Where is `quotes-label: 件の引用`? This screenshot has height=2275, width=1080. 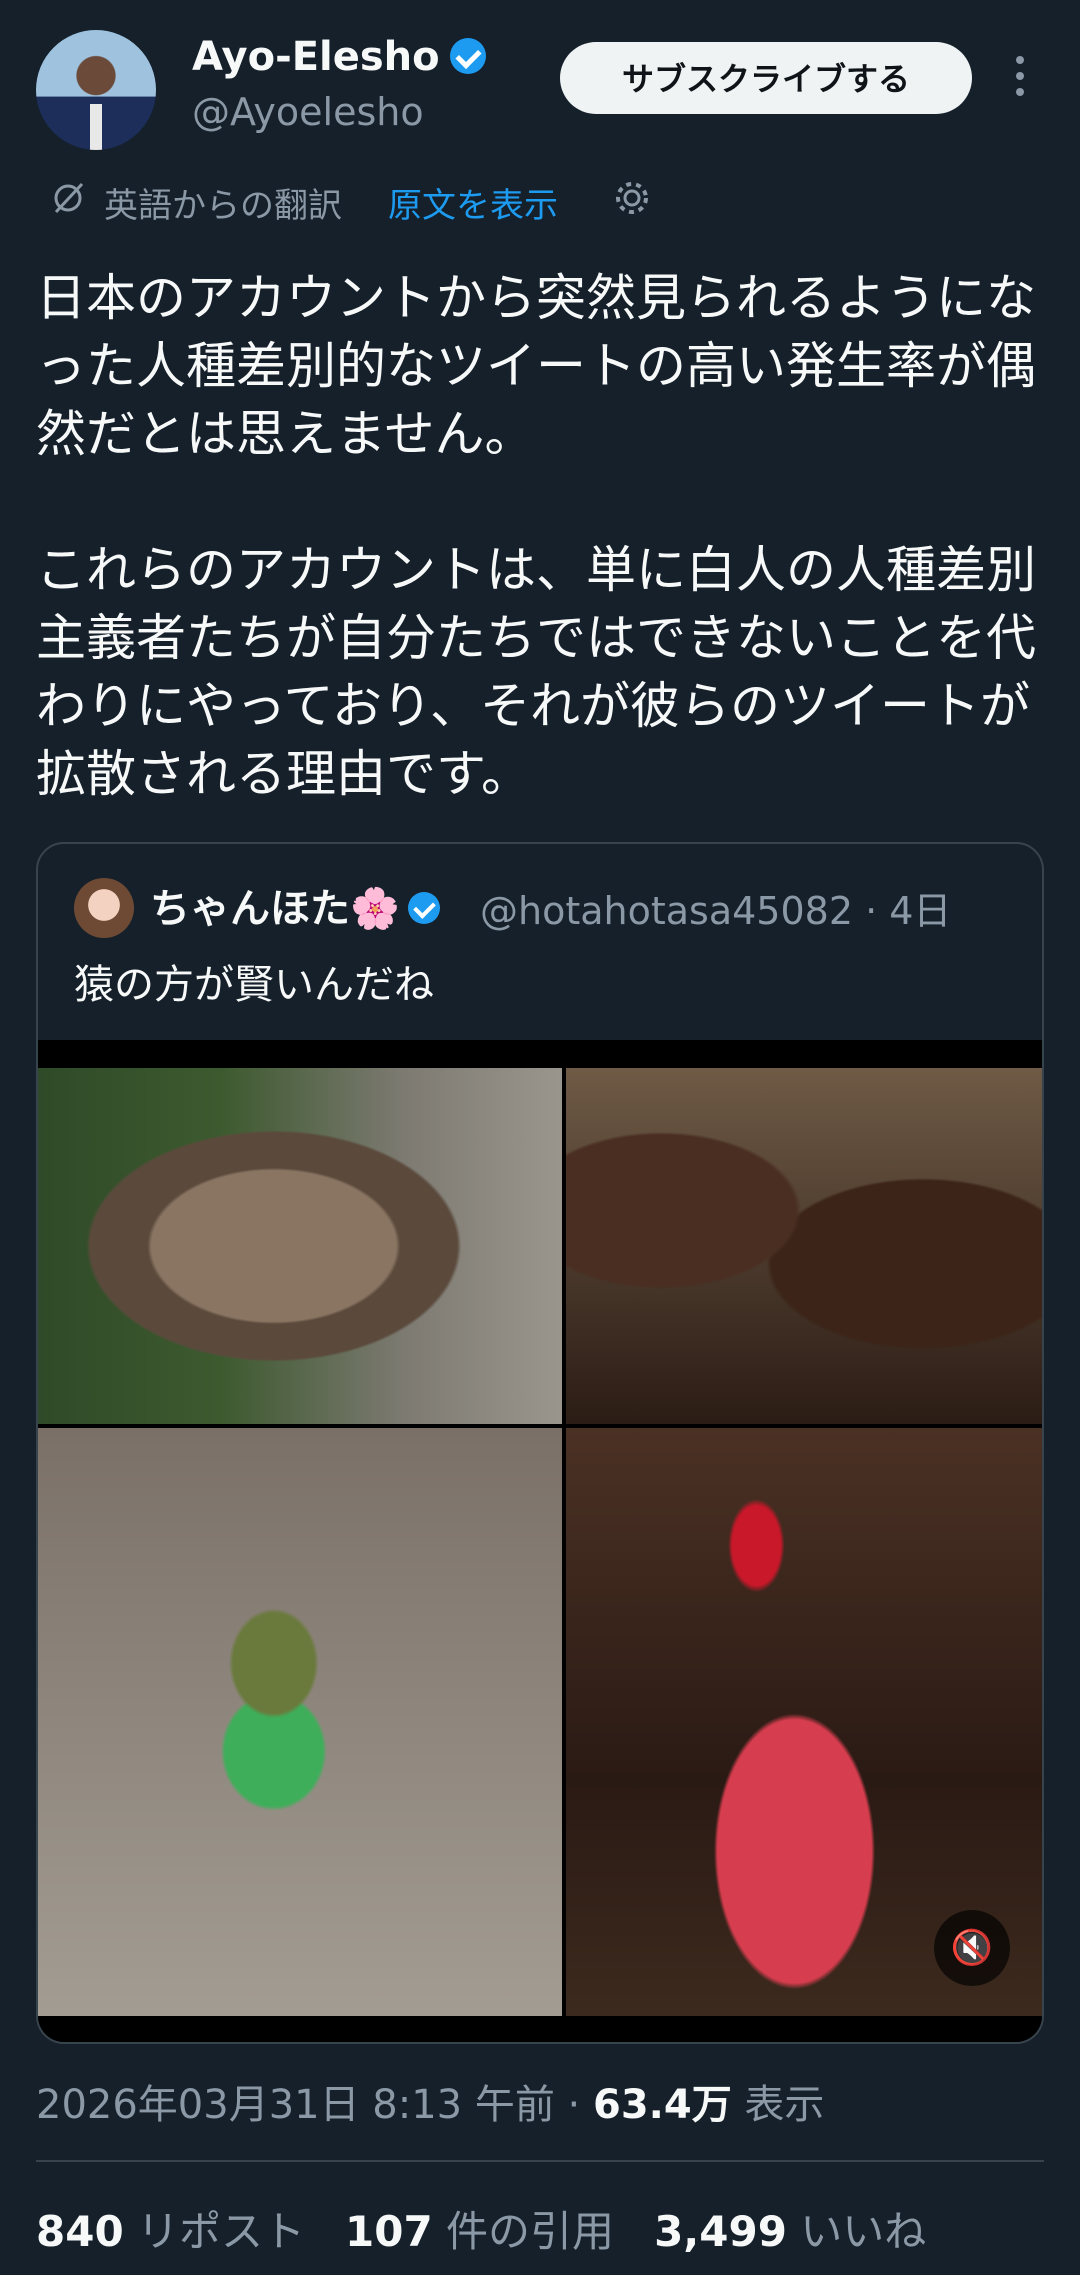
quotes-label: 件の引用 is located at coordinates (523, 2231).